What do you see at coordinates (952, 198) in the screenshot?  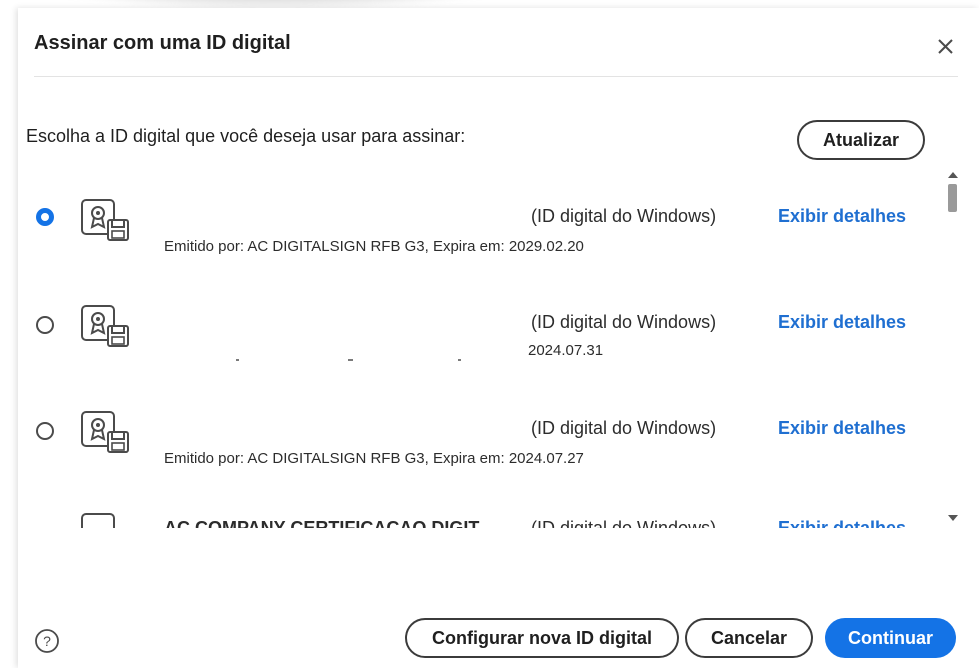 I see `scroll-thumb` at bounding box center [952, 198].